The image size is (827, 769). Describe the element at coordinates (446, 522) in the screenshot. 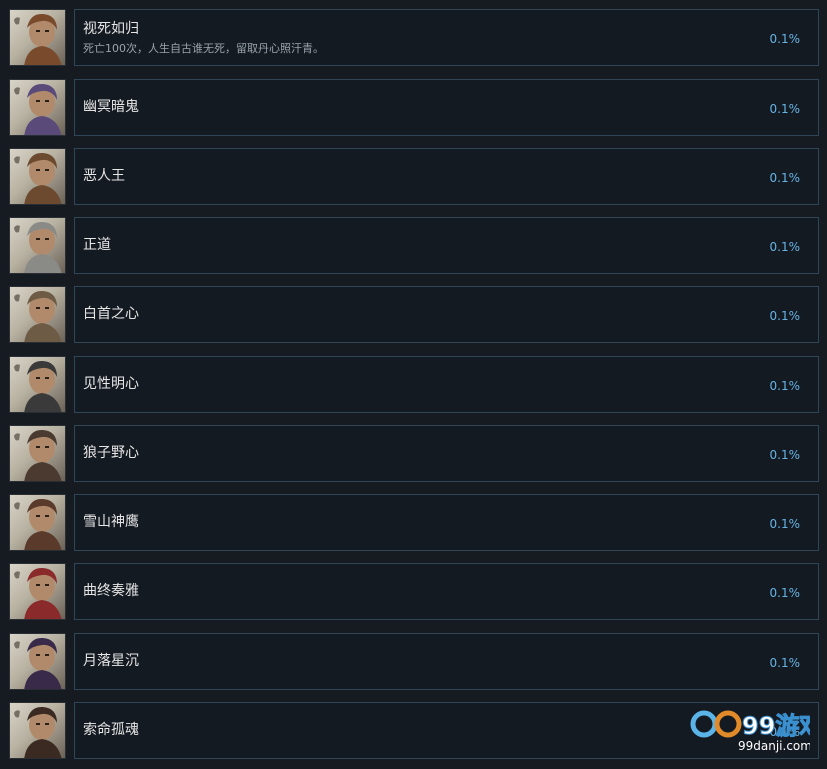

I see `achievement-card: 雪山神鹰 0.1%` at that location.